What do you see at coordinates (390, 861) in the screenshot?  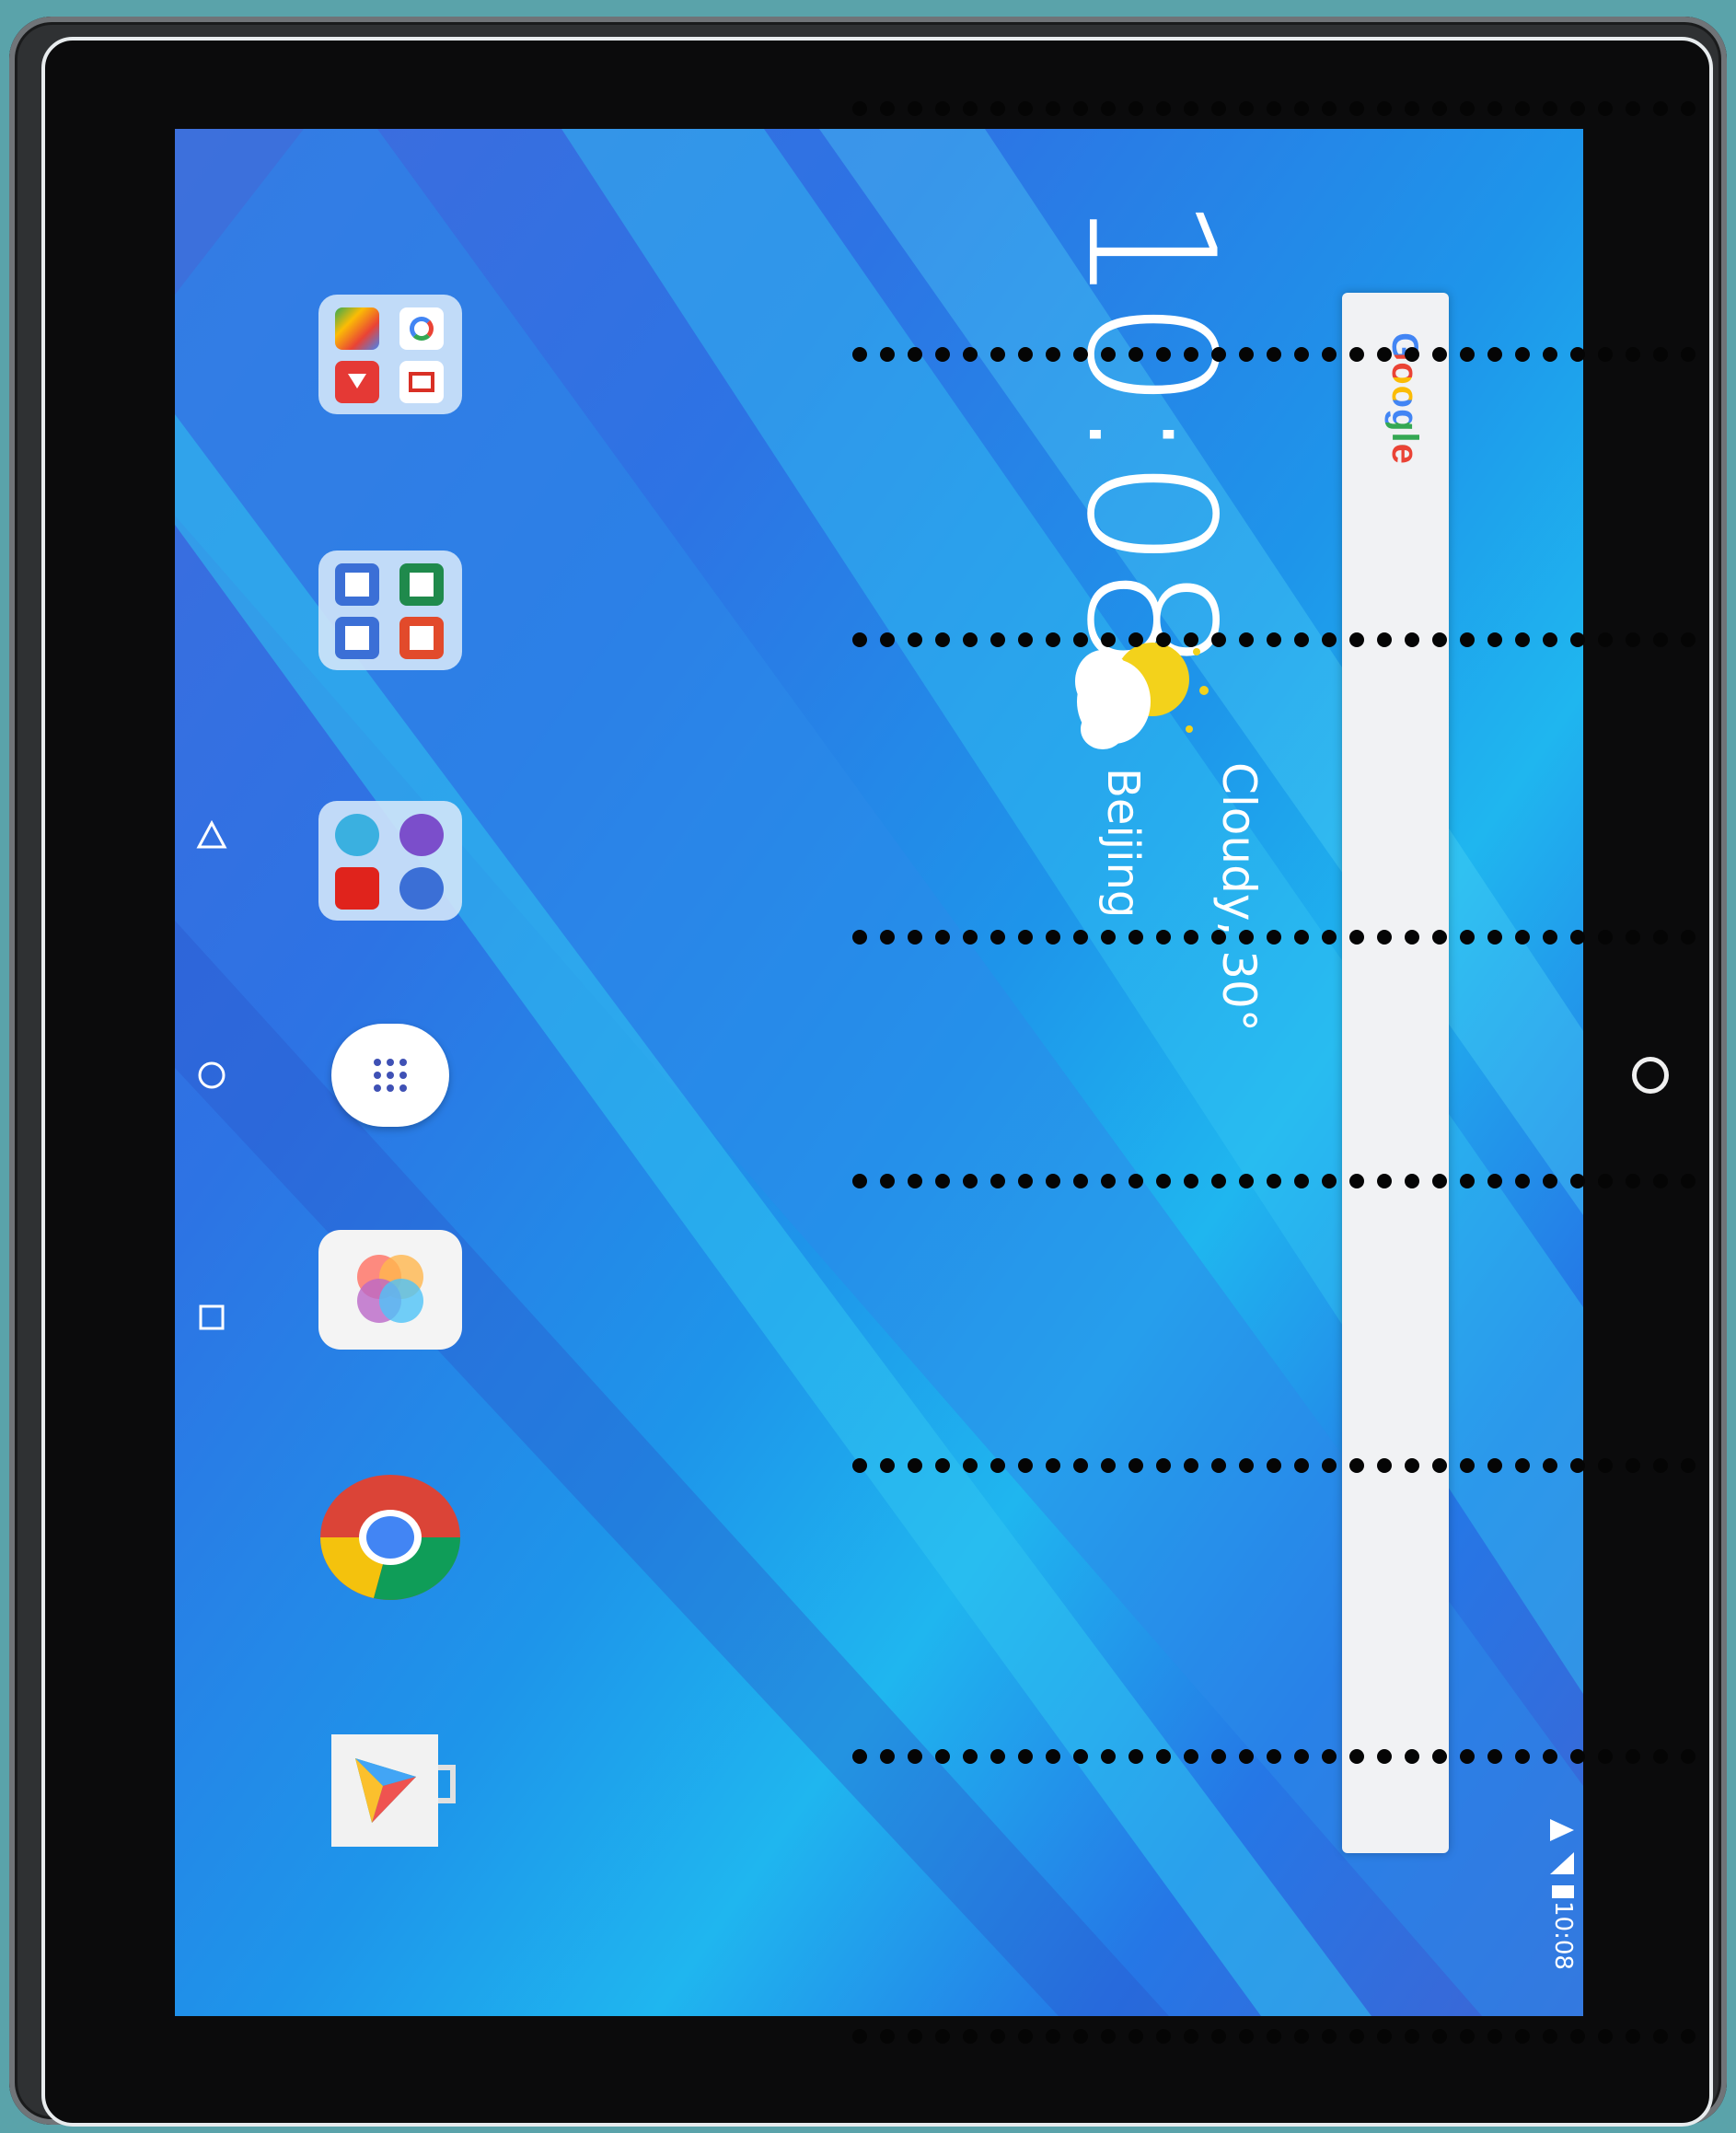 I see `lenovo-apps-folder-icon` at bounding box center [390, 861].